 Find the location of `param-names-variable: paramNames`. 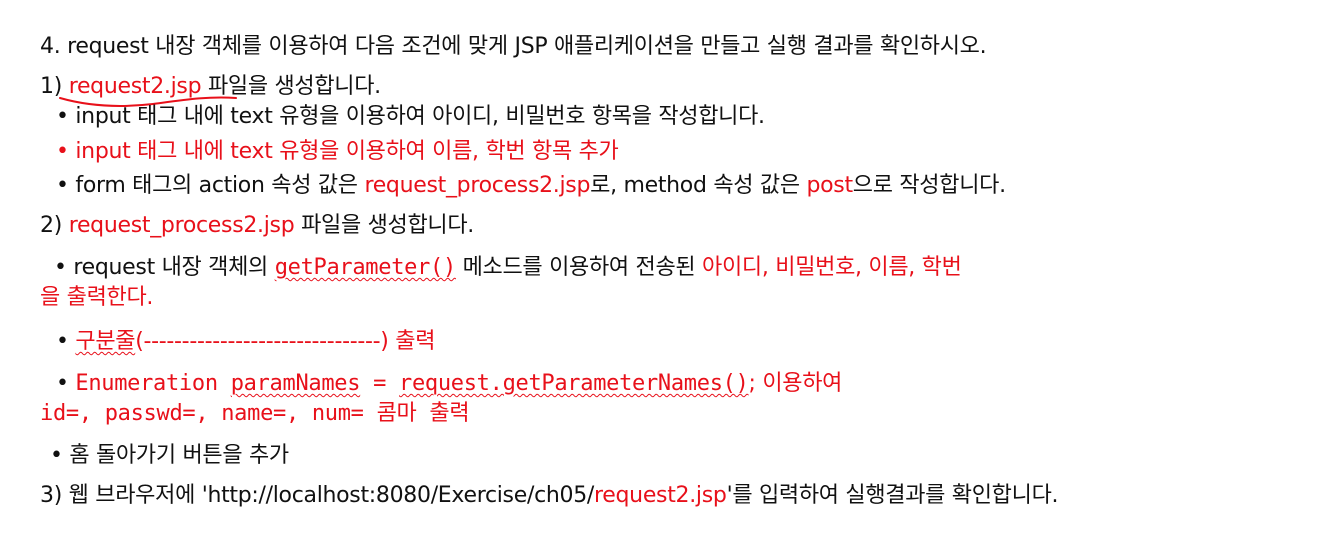

param-names-variable: paramNames is located at coordinates (295, 383).